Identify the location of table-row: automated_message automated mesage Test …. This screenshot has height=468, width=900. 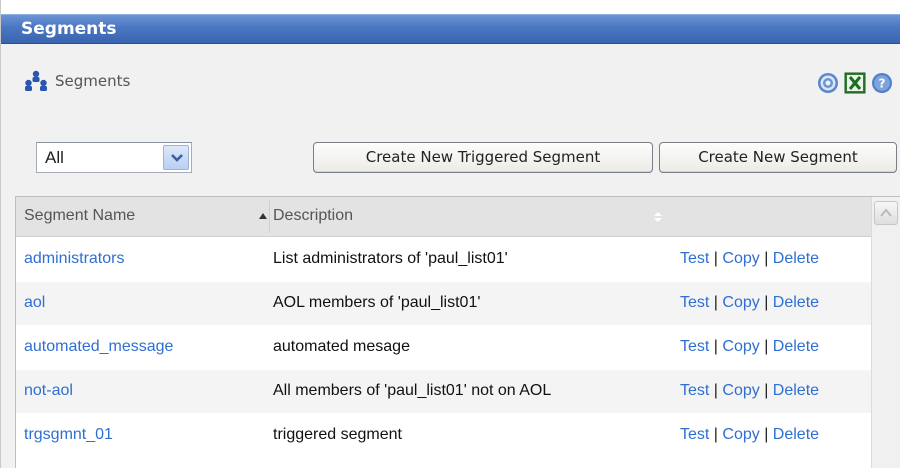
(443, 347).